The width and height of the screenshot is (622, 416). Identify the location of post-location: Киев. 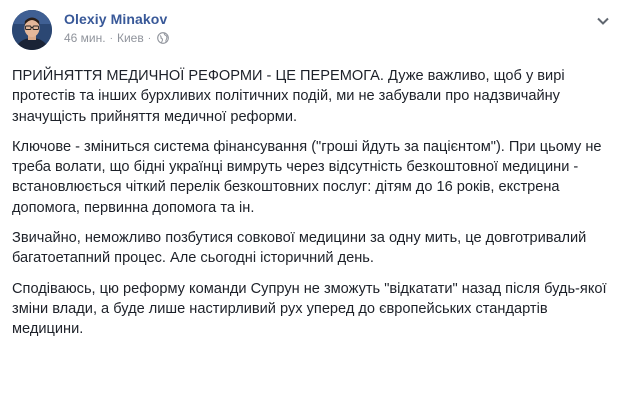
(130, 38).